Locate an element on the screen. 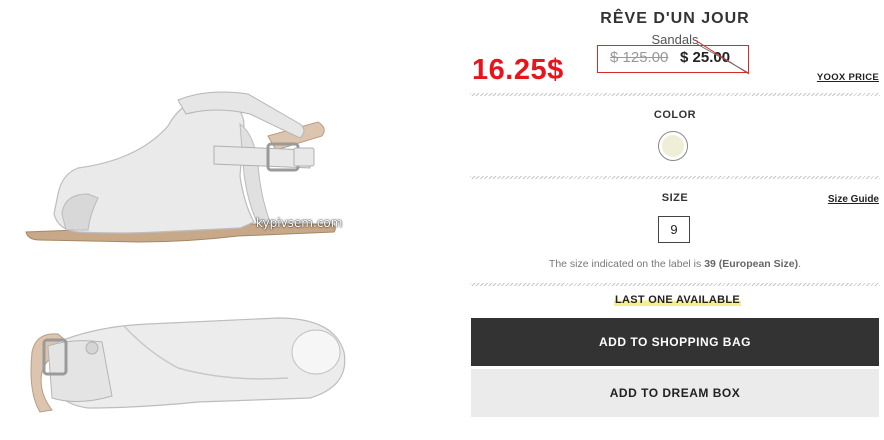 This screenshot has width=884, height=440. price-strike-annotation is located at coordinates (722, 57).